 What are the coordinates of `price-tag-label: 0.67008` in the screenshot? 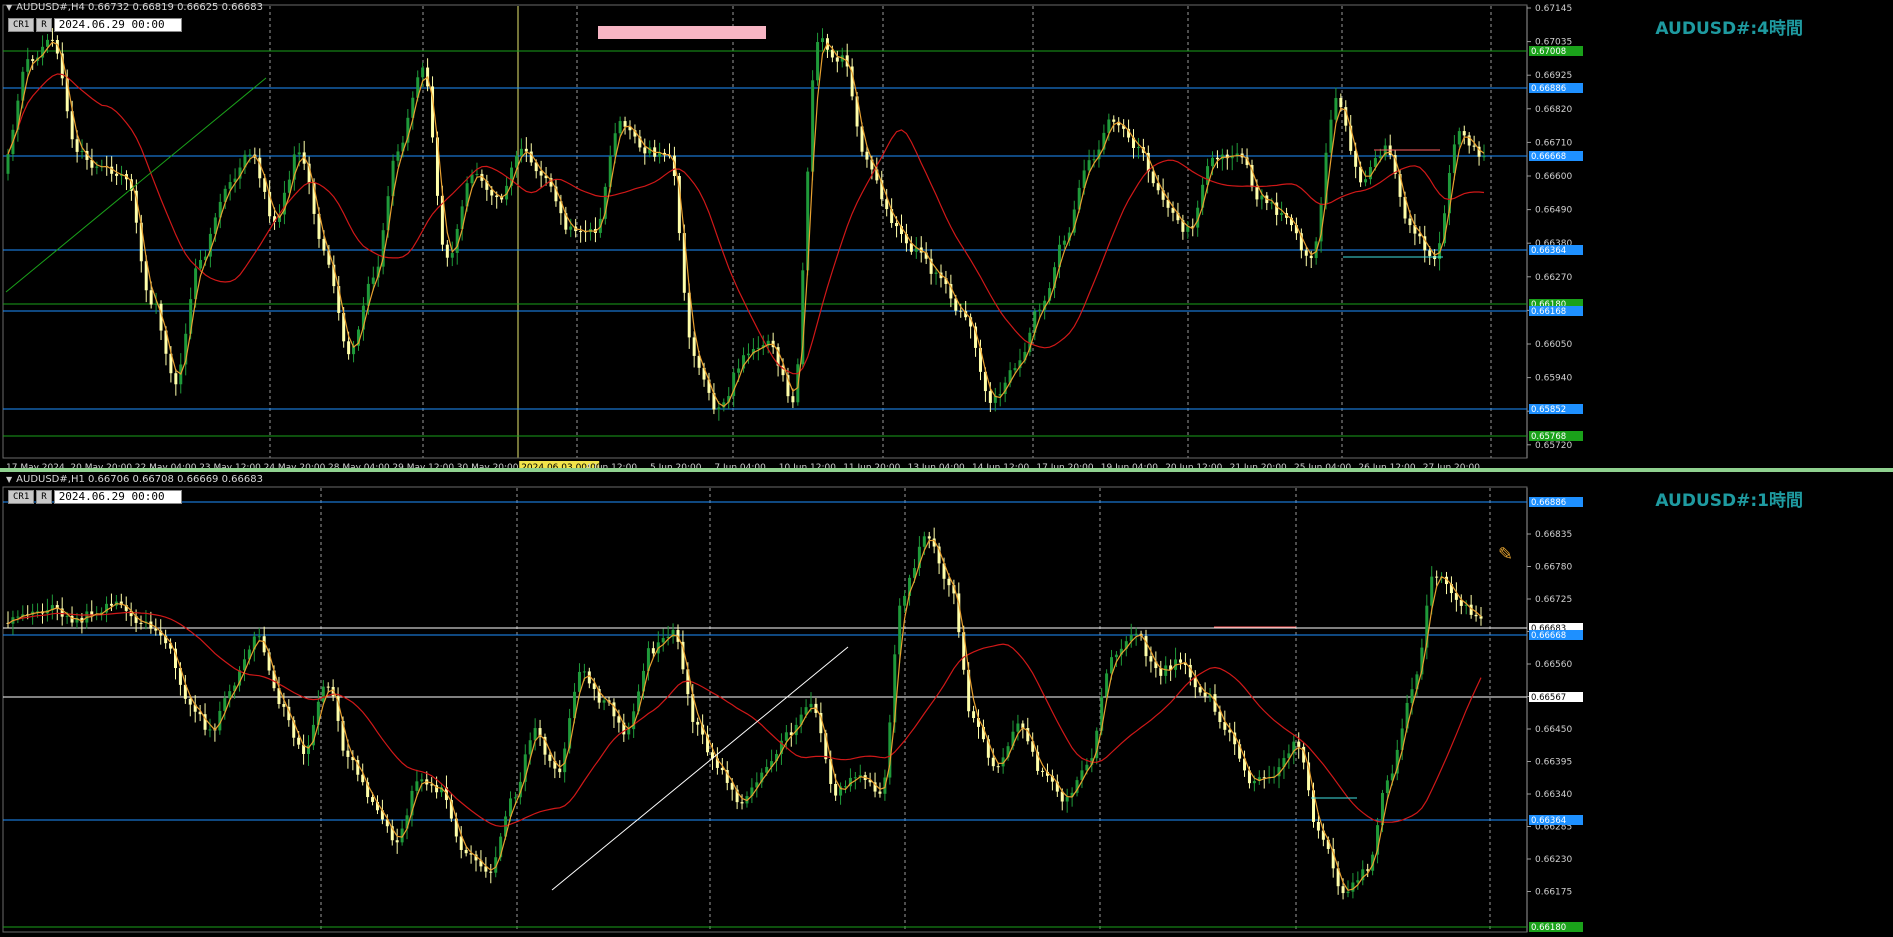 It's located at (1548, 52).